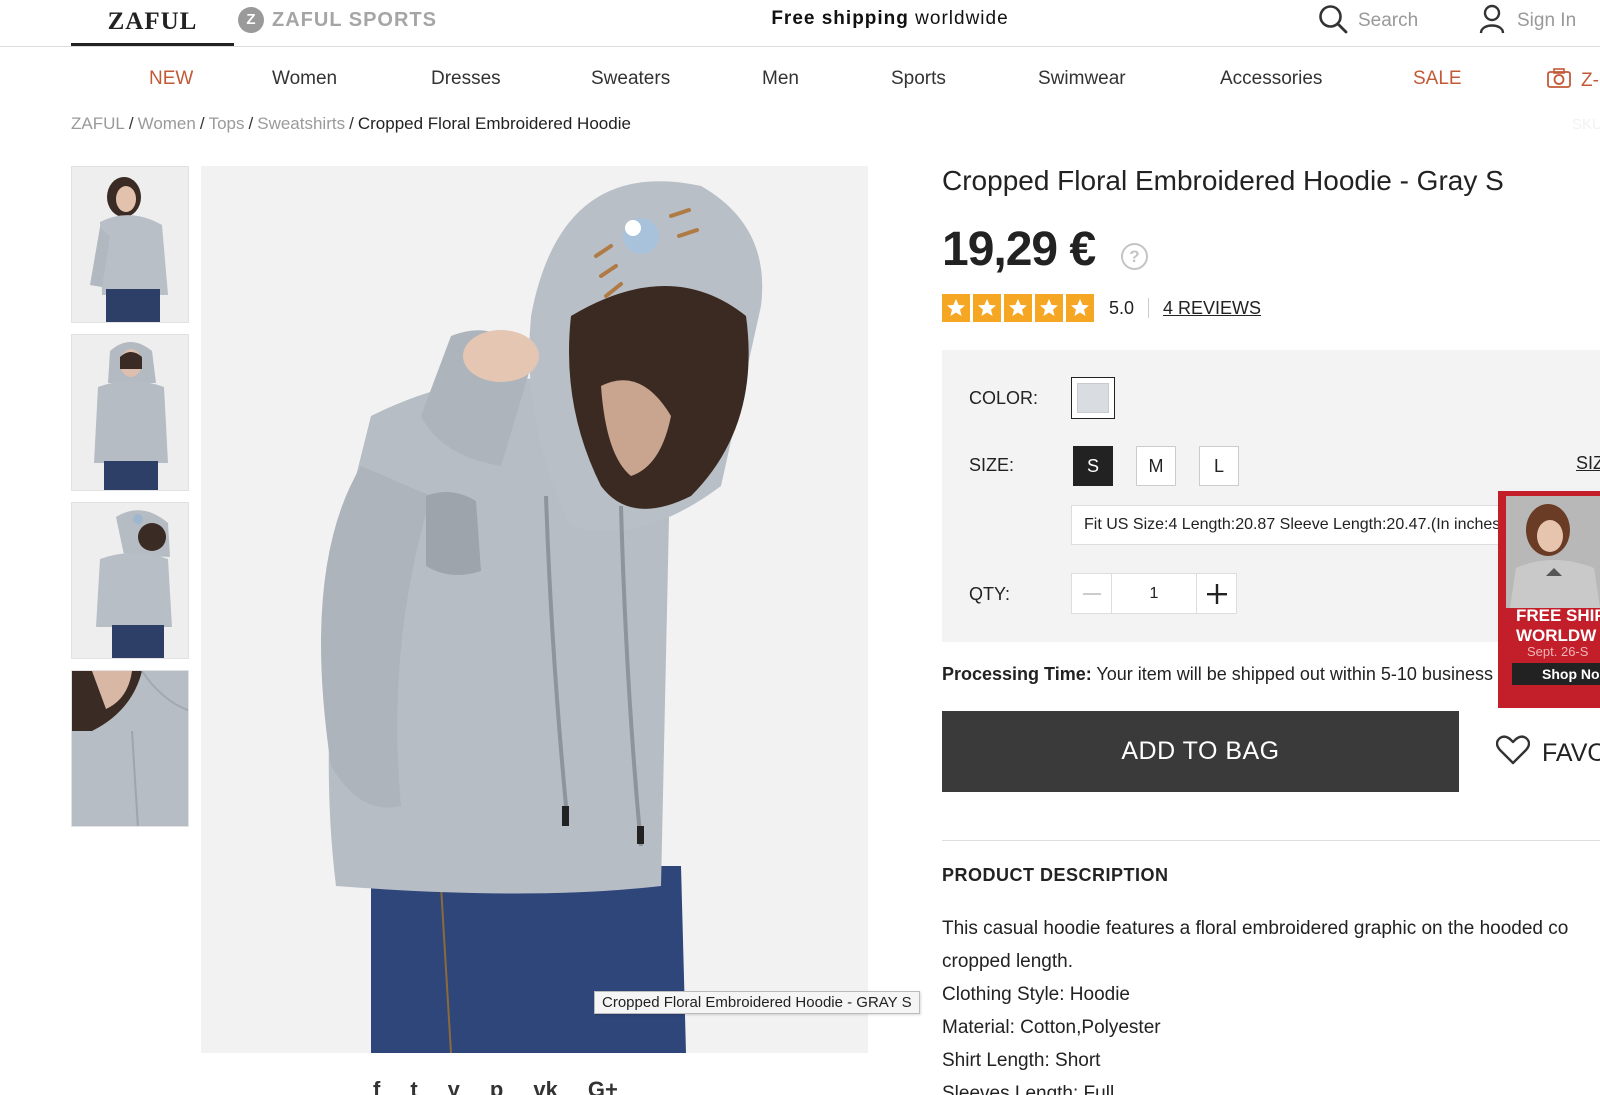  I want to click on qty-increase-button, so click(1216, 593).